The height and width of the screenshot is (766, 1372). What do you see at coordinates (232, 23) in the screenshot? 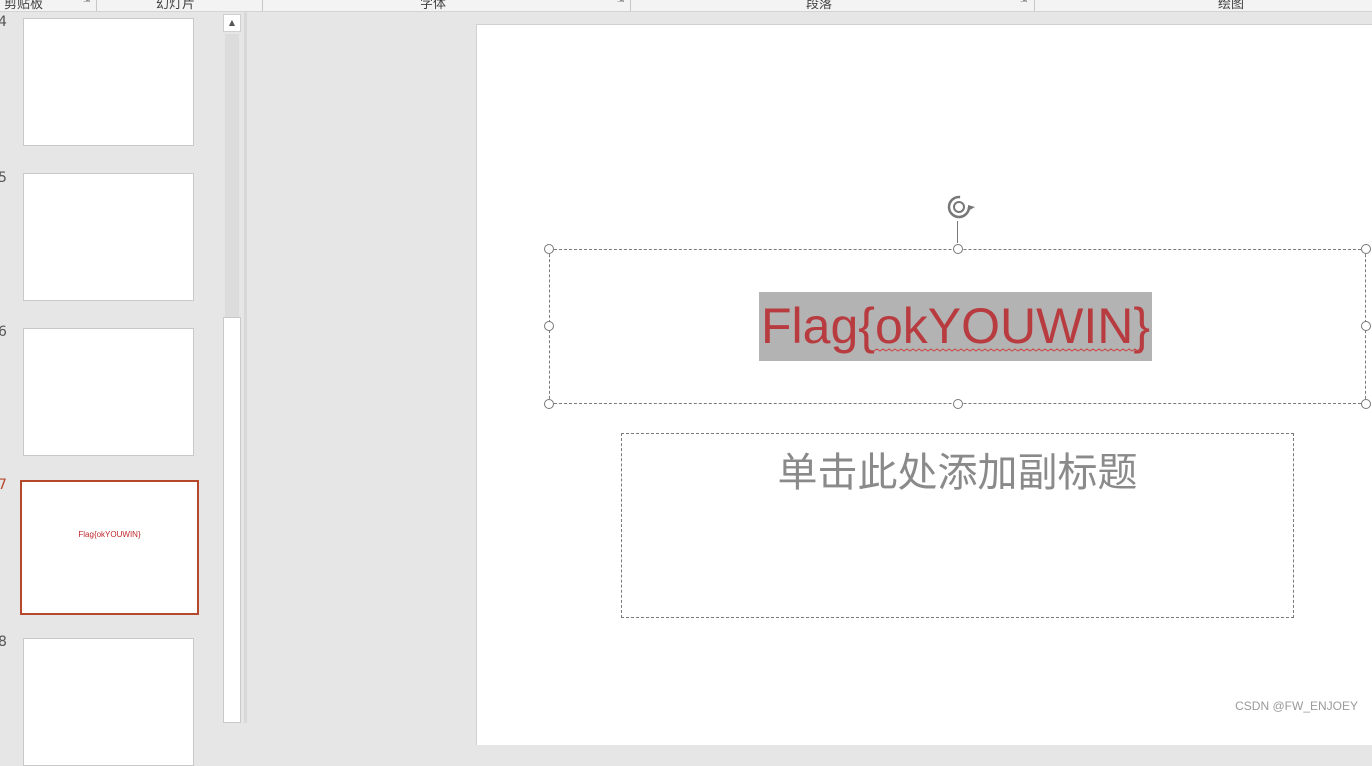
I see `scroll-up-arrow-icon: ▲` at bounding box center [232, 23].